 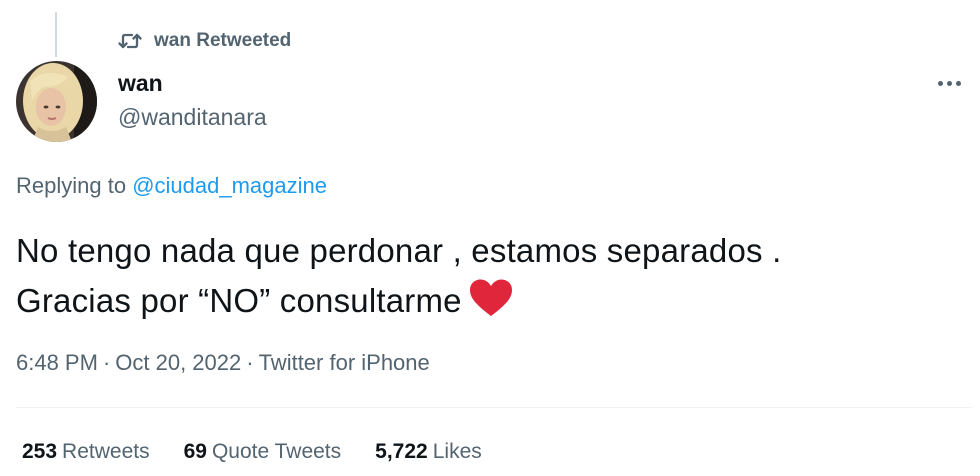 I want to click on retweets-stat: 253 Retweets, so click(x=86, y=452).